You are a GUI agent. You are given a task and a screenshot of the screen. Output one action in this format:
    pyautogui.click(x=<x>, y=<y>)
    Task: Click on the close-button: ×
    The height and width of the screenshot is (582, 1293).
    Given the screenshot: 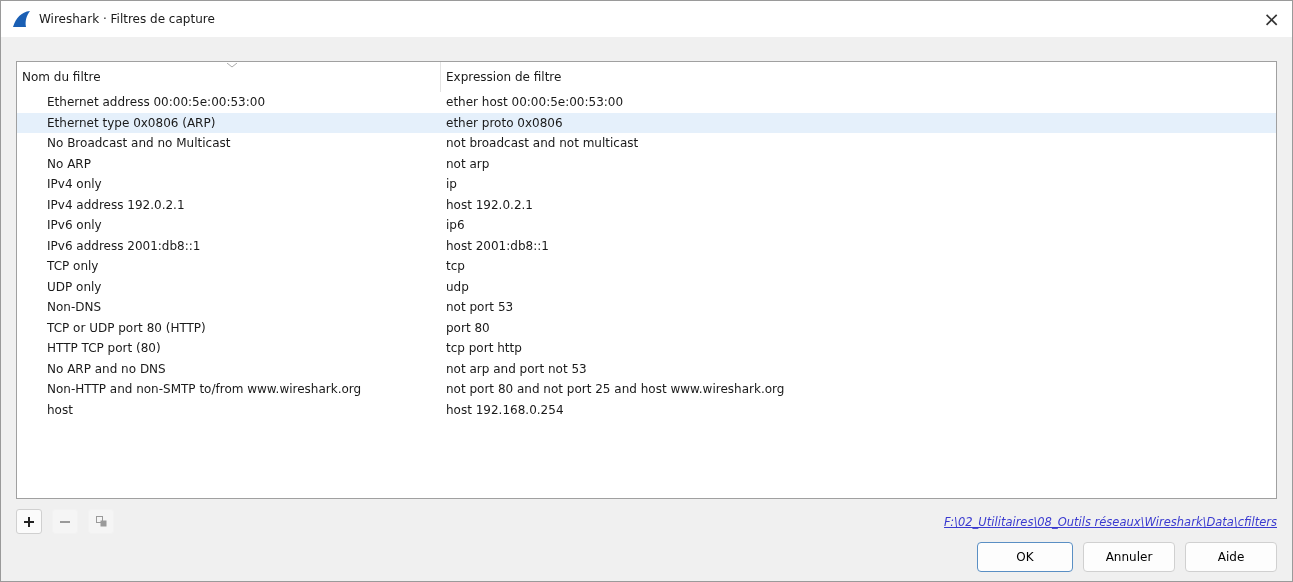 What is the action you would take?
    pyautogui.click(x=1271, y=19)
    